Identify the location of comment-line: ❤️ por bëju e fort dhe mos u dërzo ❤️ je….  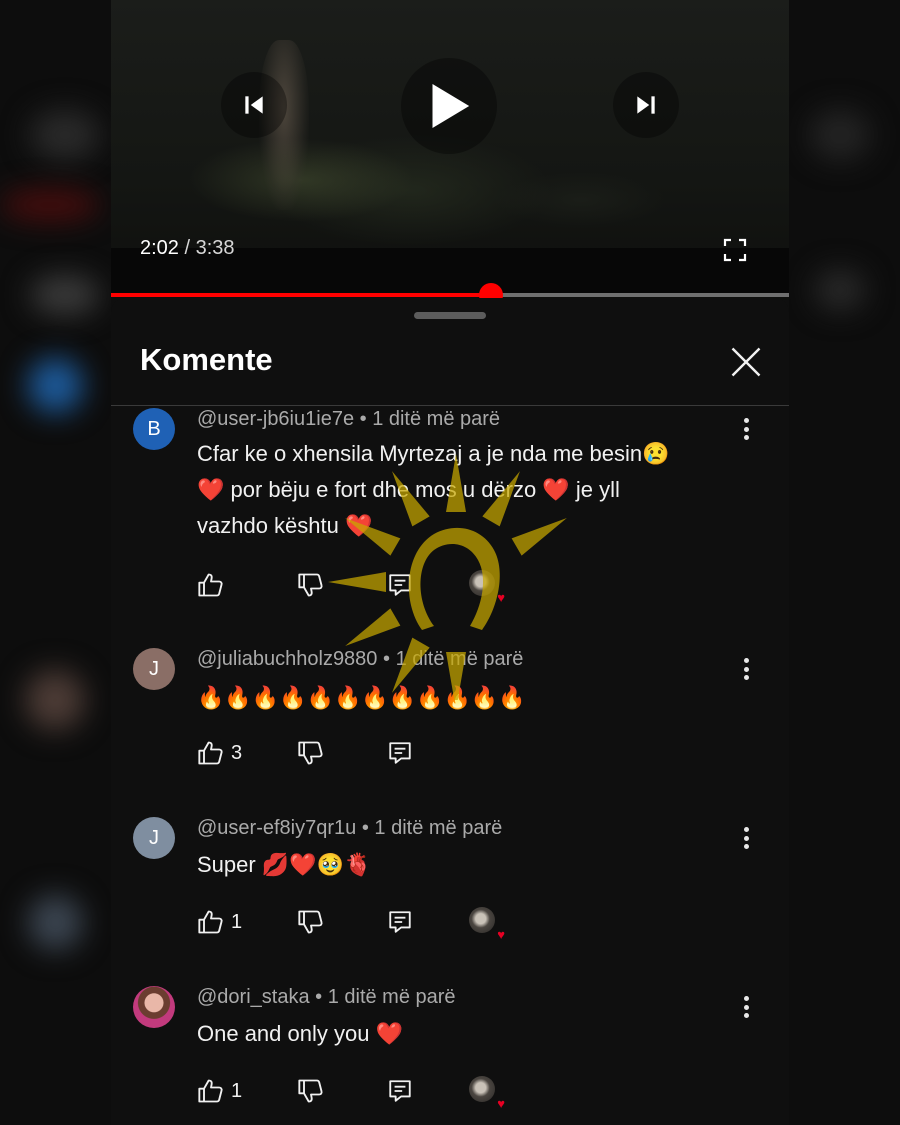
(408, 489).